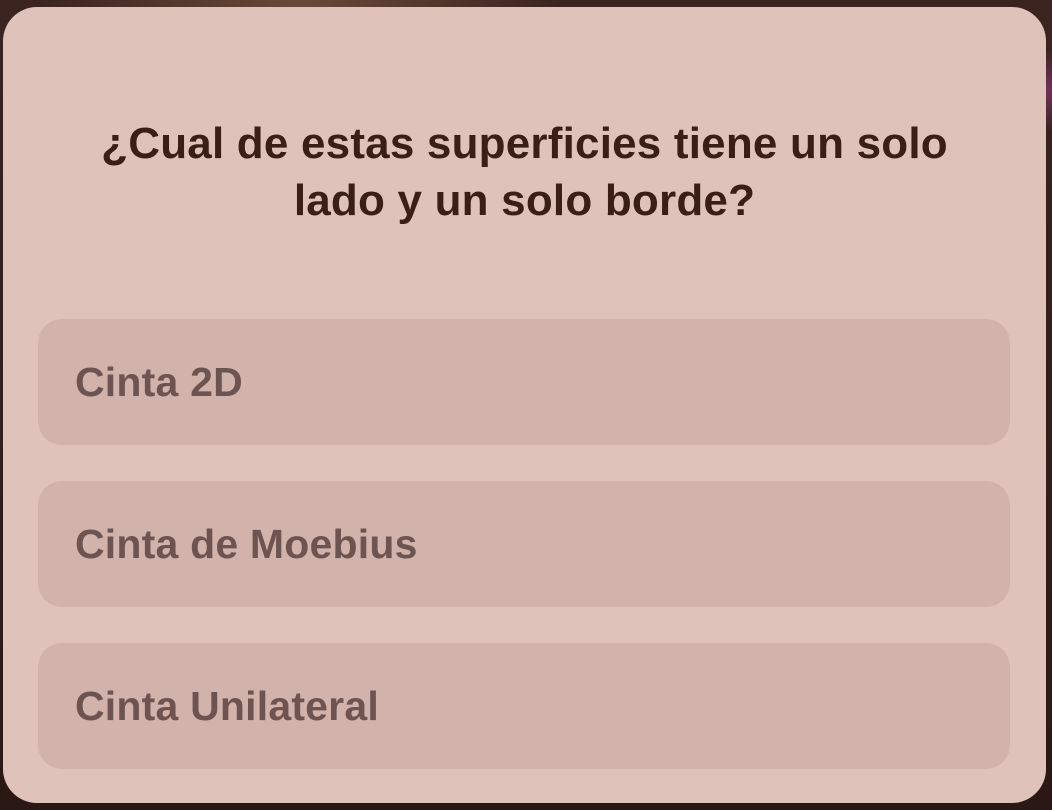  What do you see at coordinates (246, 543) in the screenshot?
I see `answer-option-label: Cinta de Moebius` at bounding box center [246, 543].